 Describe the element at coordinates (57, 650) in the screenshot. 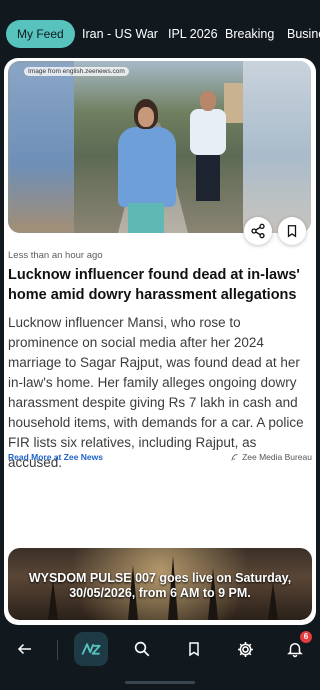

I see `nav-divider` at that location.